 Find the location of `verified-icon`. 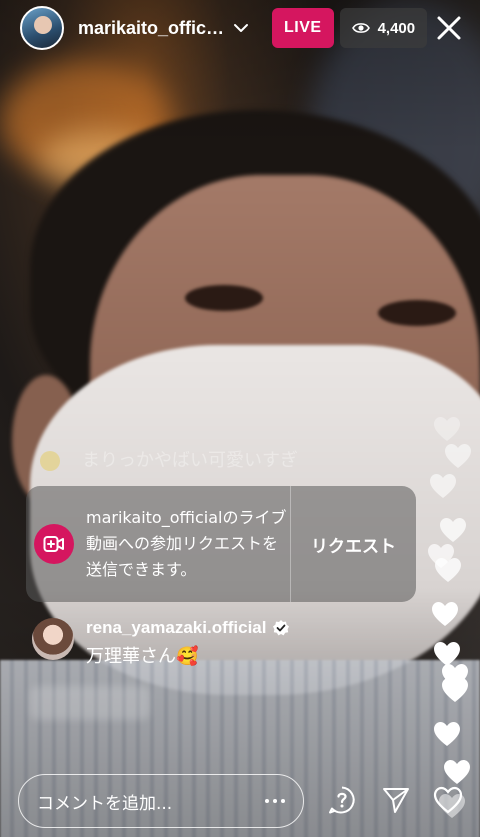

verified-icon is located at coordinates (281, 628).